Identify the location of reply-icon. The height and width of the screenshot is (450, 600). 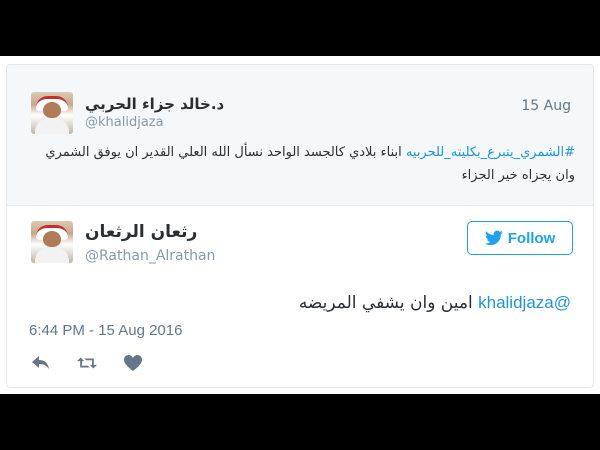
(41, 363).